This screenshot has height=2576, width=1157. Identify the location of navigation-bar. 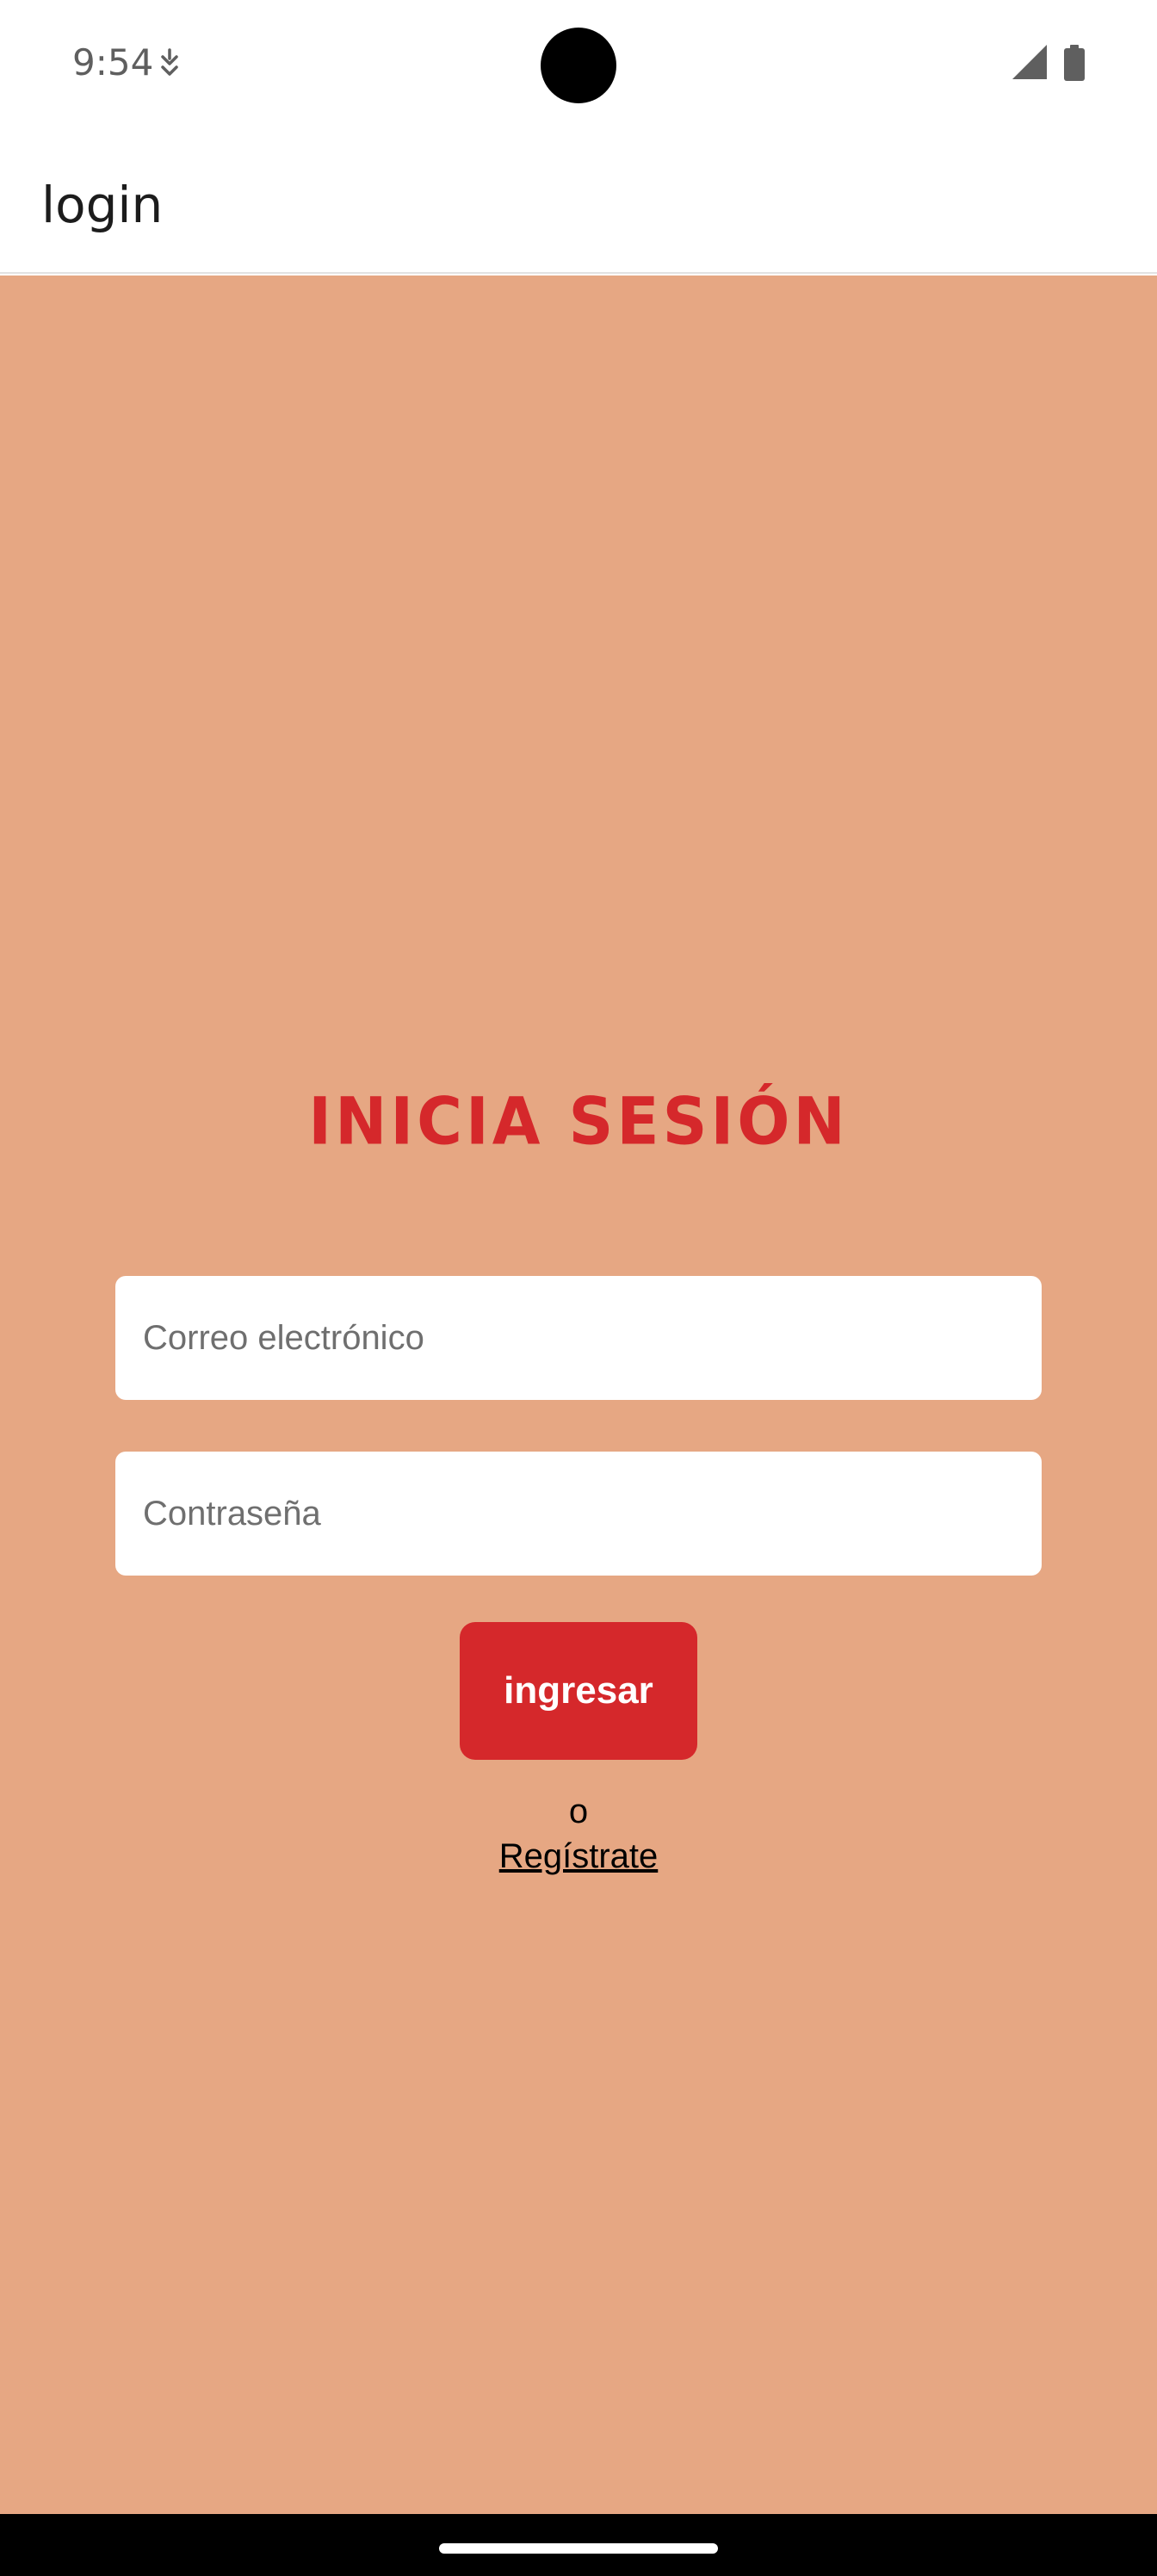
(579, 2545).